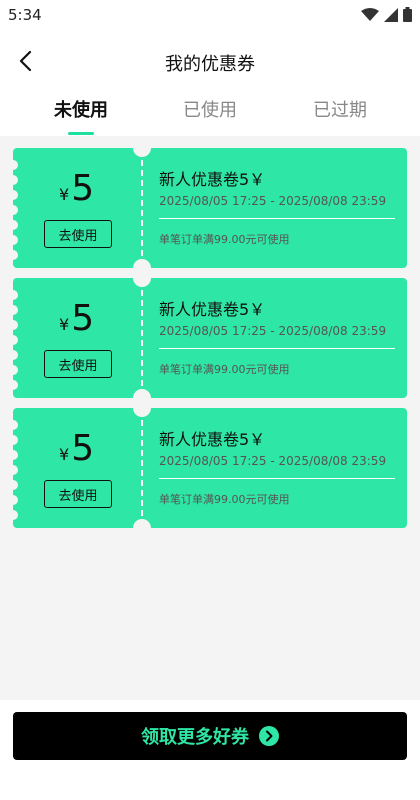 The height and width of the screenshot is (800, 420). I want to click on status-icons, so click(386, 16).